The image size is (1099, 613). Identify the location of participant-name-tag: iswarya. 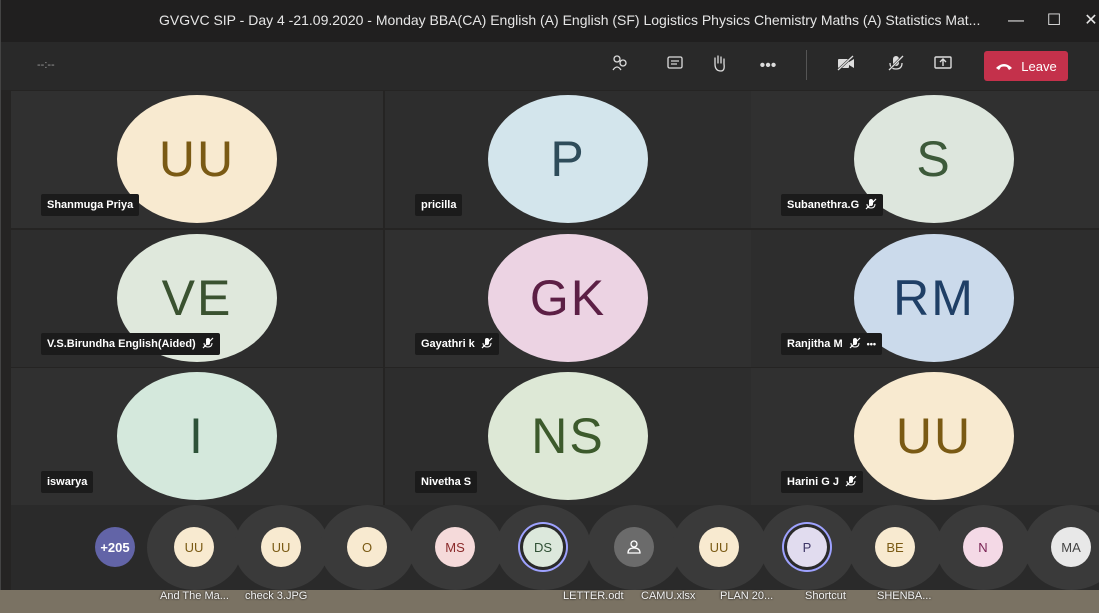
(67, 482).